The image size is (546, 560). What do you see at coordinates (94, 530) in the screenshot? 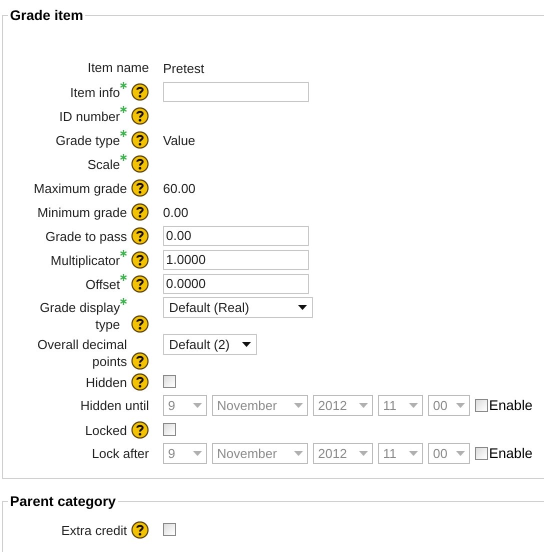
I see `field-label: Extra credit` at bounding box center [94, 530].